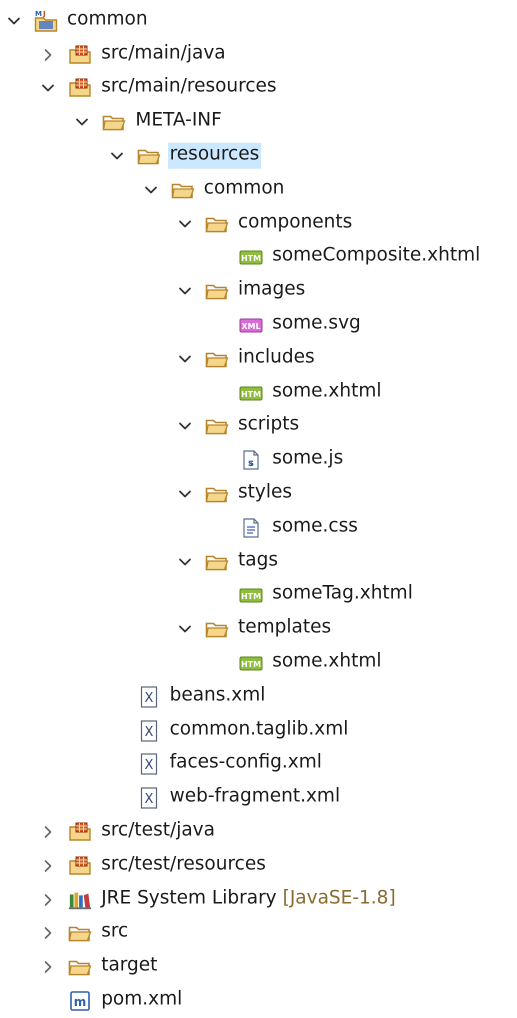  I want to click on tree-item: tags, so click(258, 562).